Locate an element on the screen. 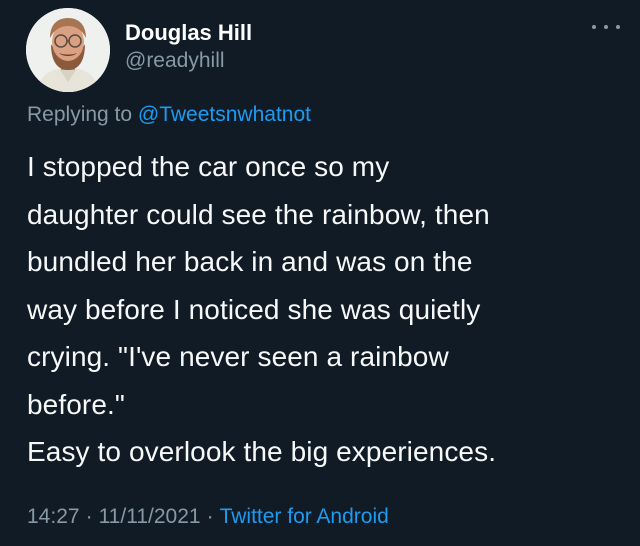 This screenshot has height=546, width=640. tweet-line: crying. "I've never seen a rainbow is located at coordinates (238, 356).